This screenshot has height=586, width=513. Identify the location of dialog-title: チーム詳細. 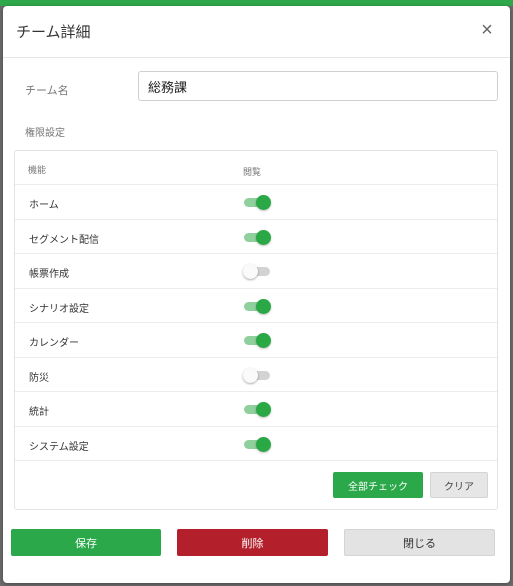
(53, 32).